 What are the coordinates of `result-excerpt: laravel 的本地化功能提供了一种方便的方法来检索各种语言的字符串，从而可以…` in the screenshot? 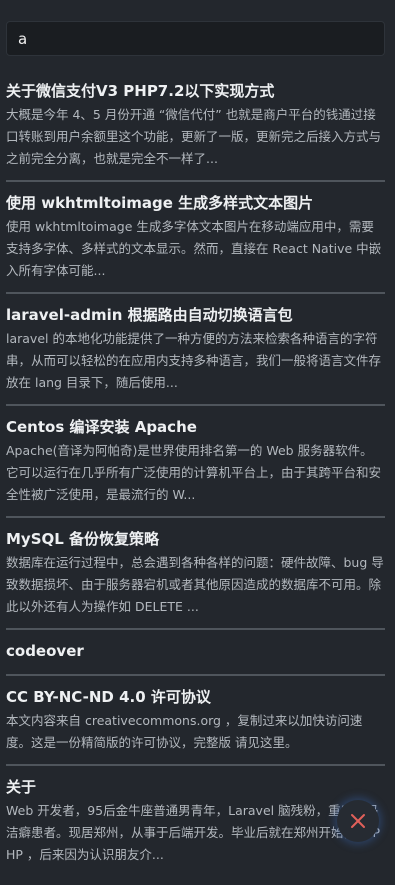 It's located at (194, 360).